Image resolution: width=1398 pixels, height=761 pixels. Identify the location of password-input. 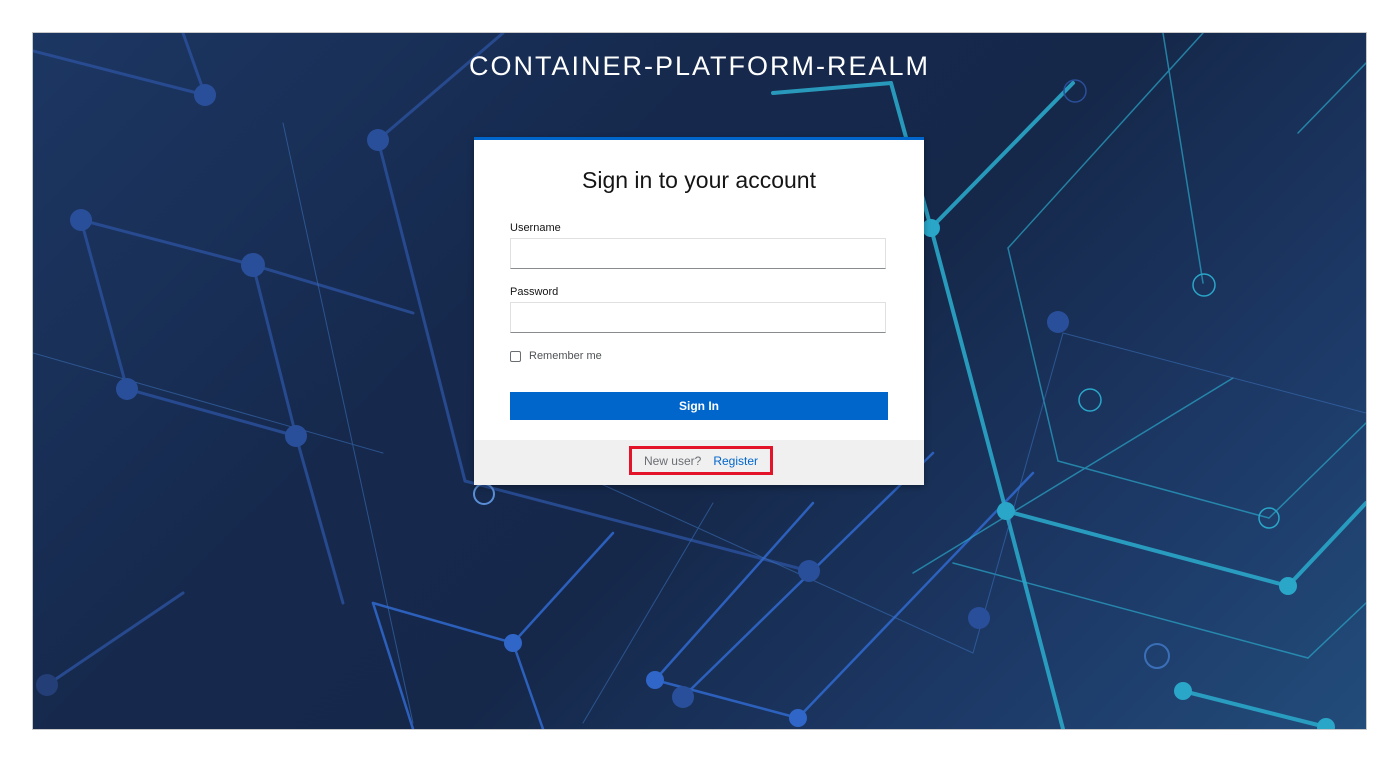
(698, 317).